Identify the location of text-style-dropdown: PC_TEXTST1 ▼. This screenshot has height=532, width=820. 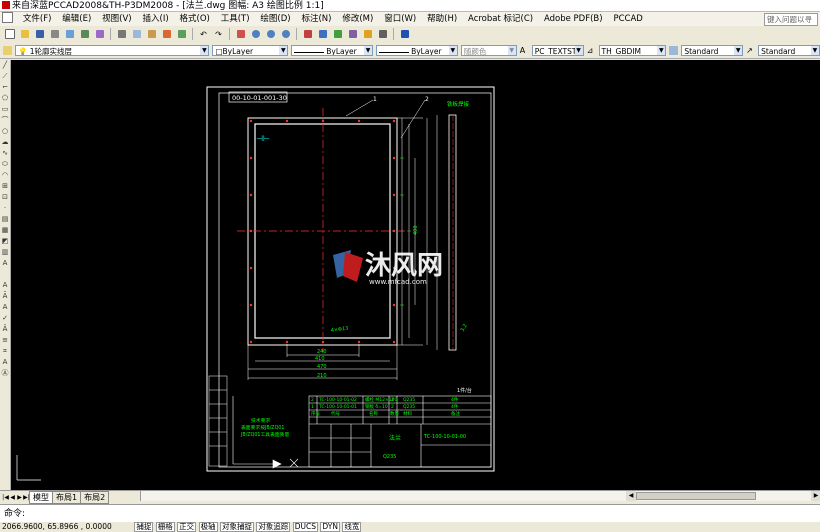
(557, 50).